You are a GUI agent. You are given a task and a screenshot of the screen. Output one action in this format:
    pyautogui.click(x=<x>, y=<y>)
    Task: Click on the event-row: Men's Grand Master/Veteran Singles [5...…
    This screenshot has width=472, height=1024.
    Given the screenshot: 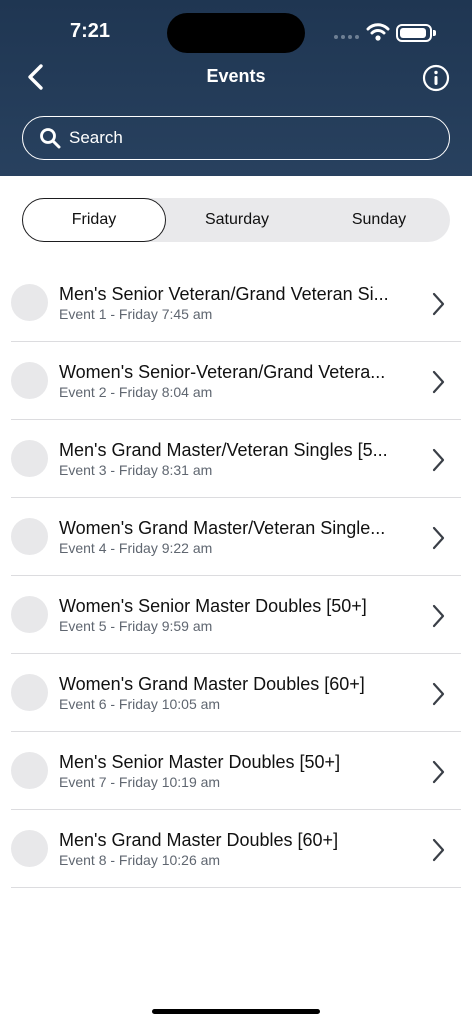 What is the action you would take?
    pyautogui.click(x=236, y=459)
    